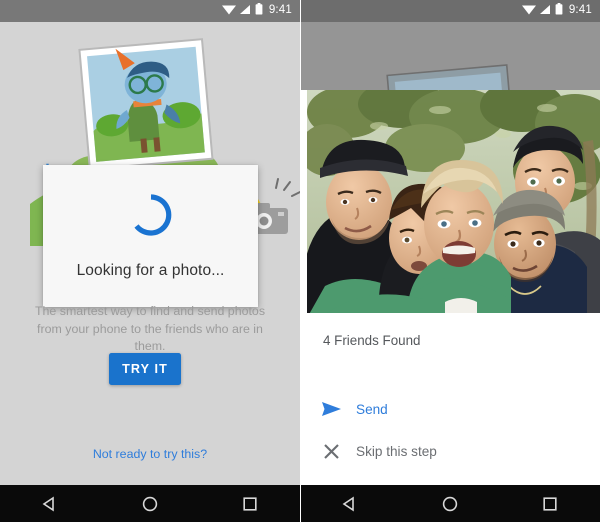 The height and width of the screenshot is (522, 600). I want to click on try-it-button: TRY IT, so click(145, 369).